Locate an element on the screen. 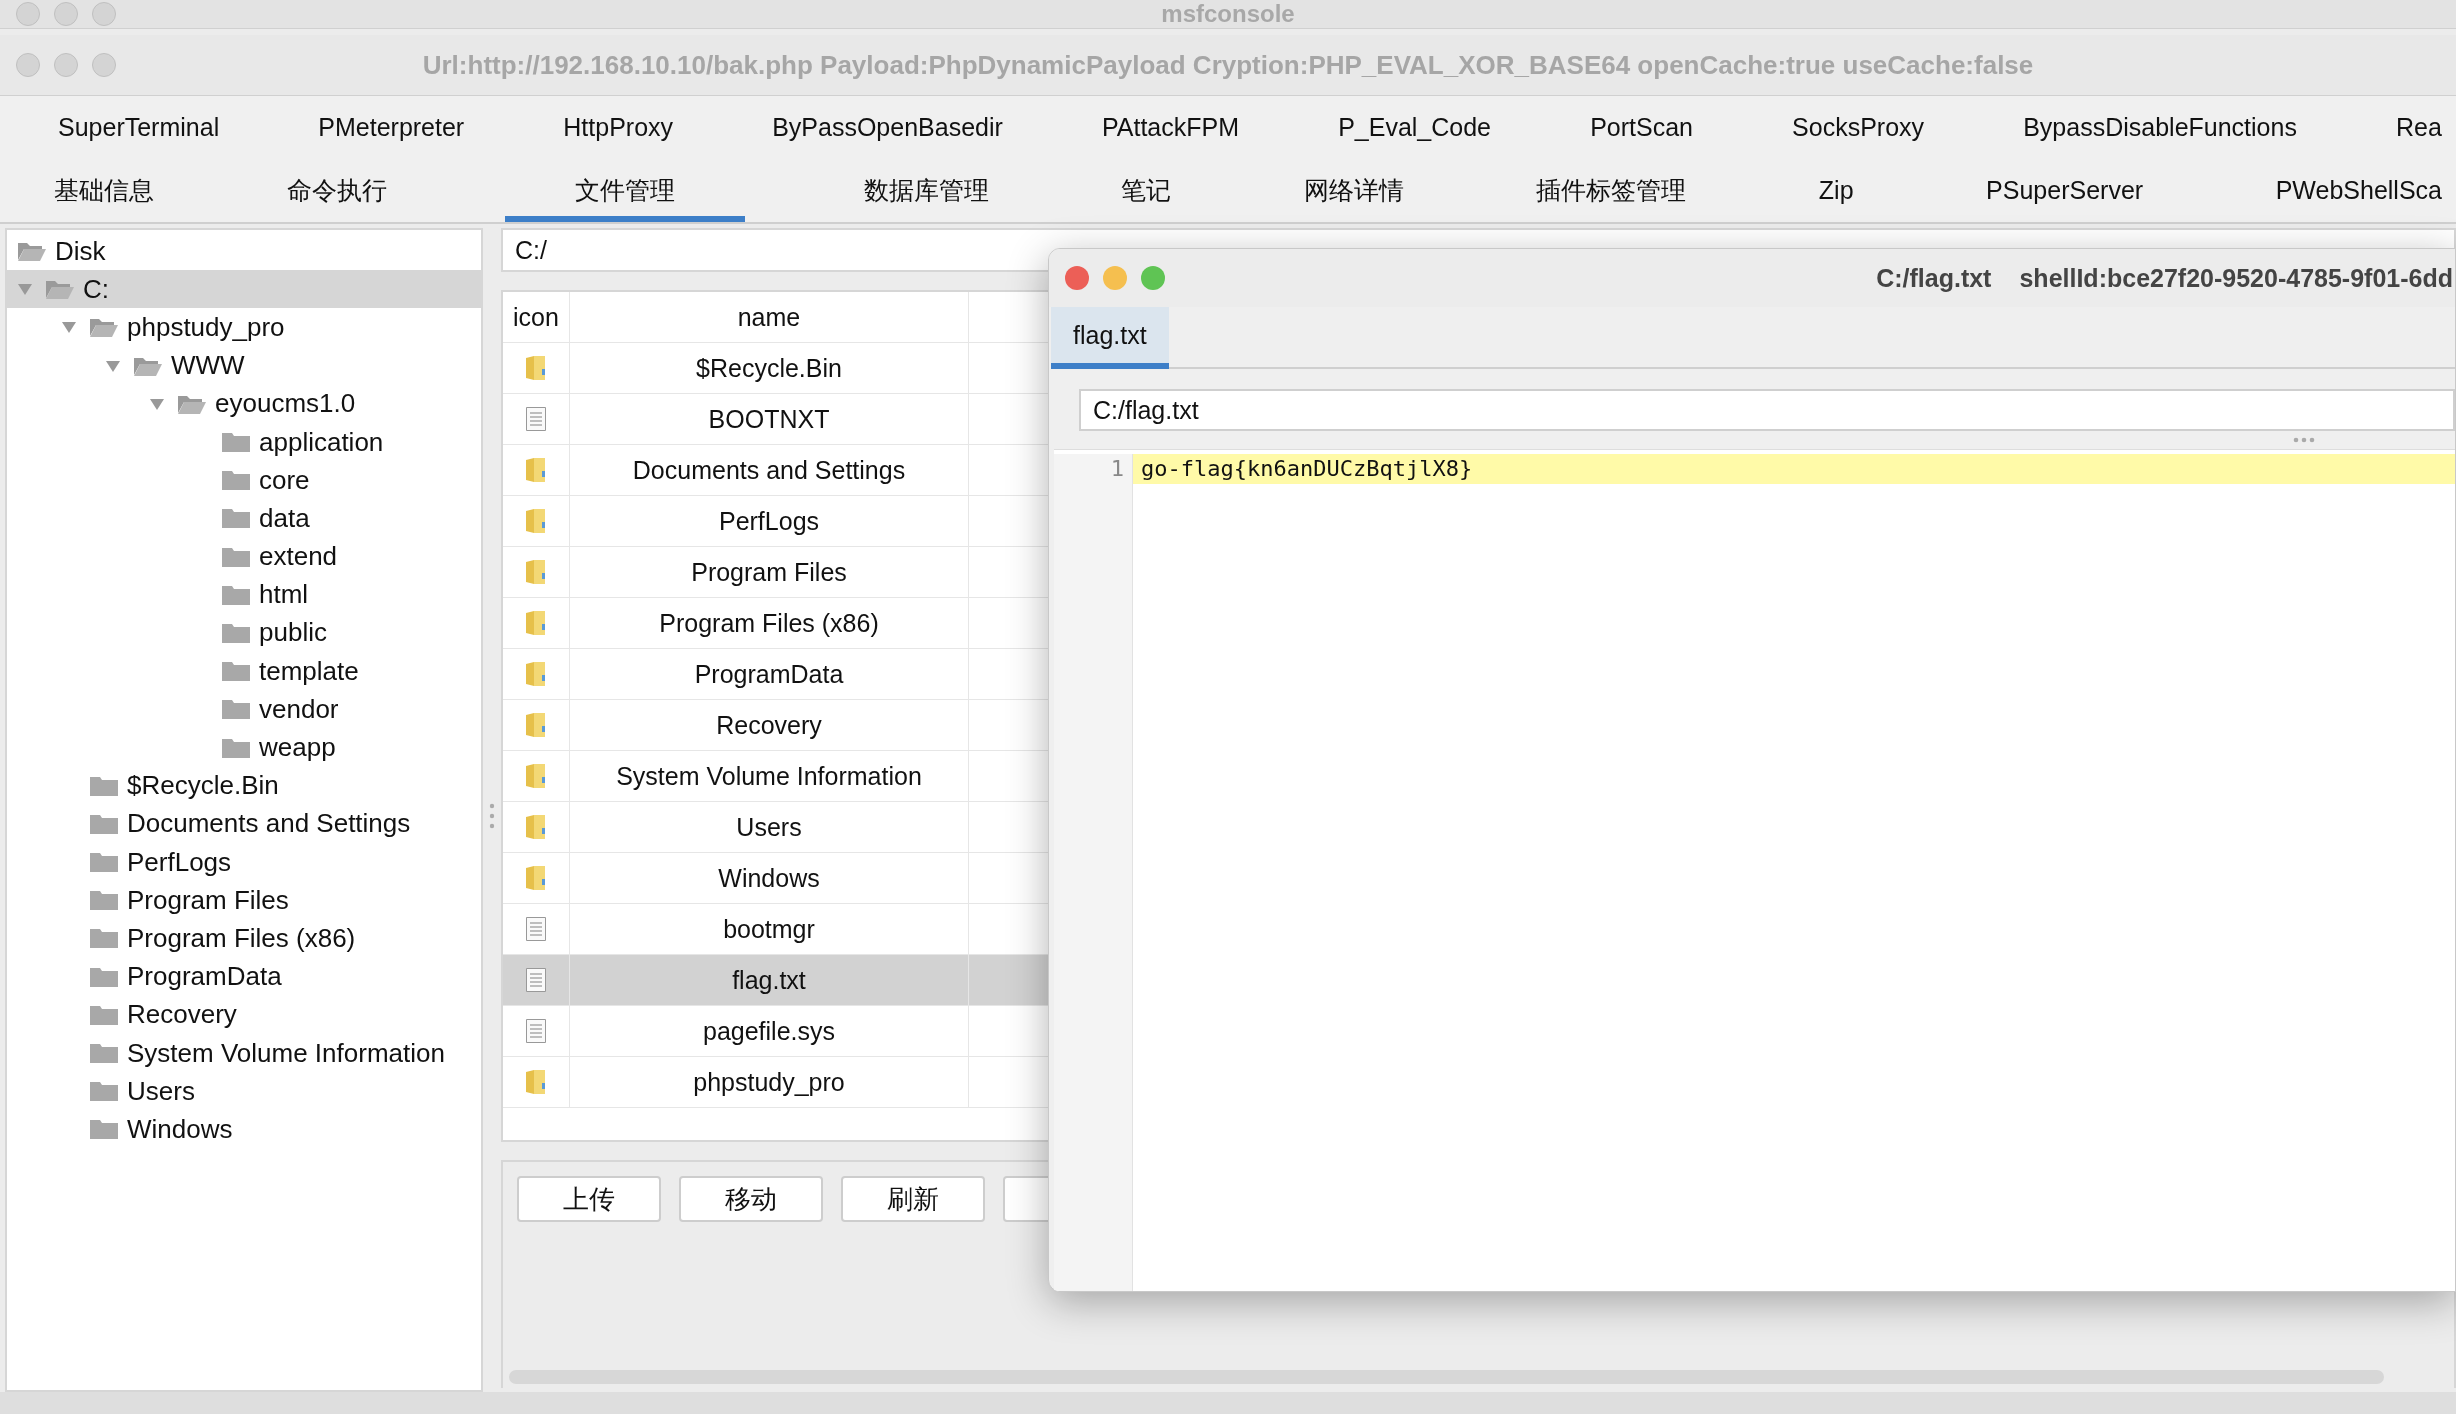 The image size is (2456, 1414). file-name: BOOTNXT is located at coordinates (769, 419).